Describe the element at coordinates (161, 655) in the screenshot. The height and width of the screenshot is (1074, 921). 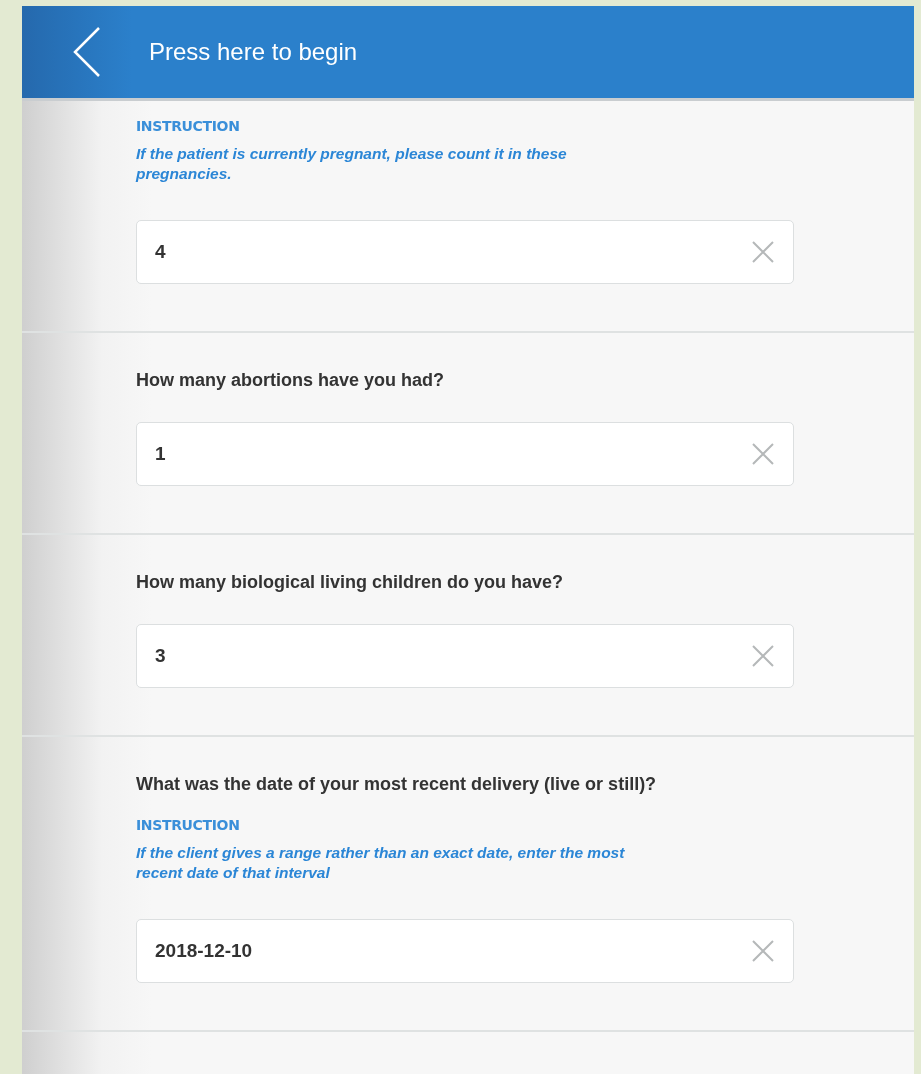
I see `field-value: 3` at that location.